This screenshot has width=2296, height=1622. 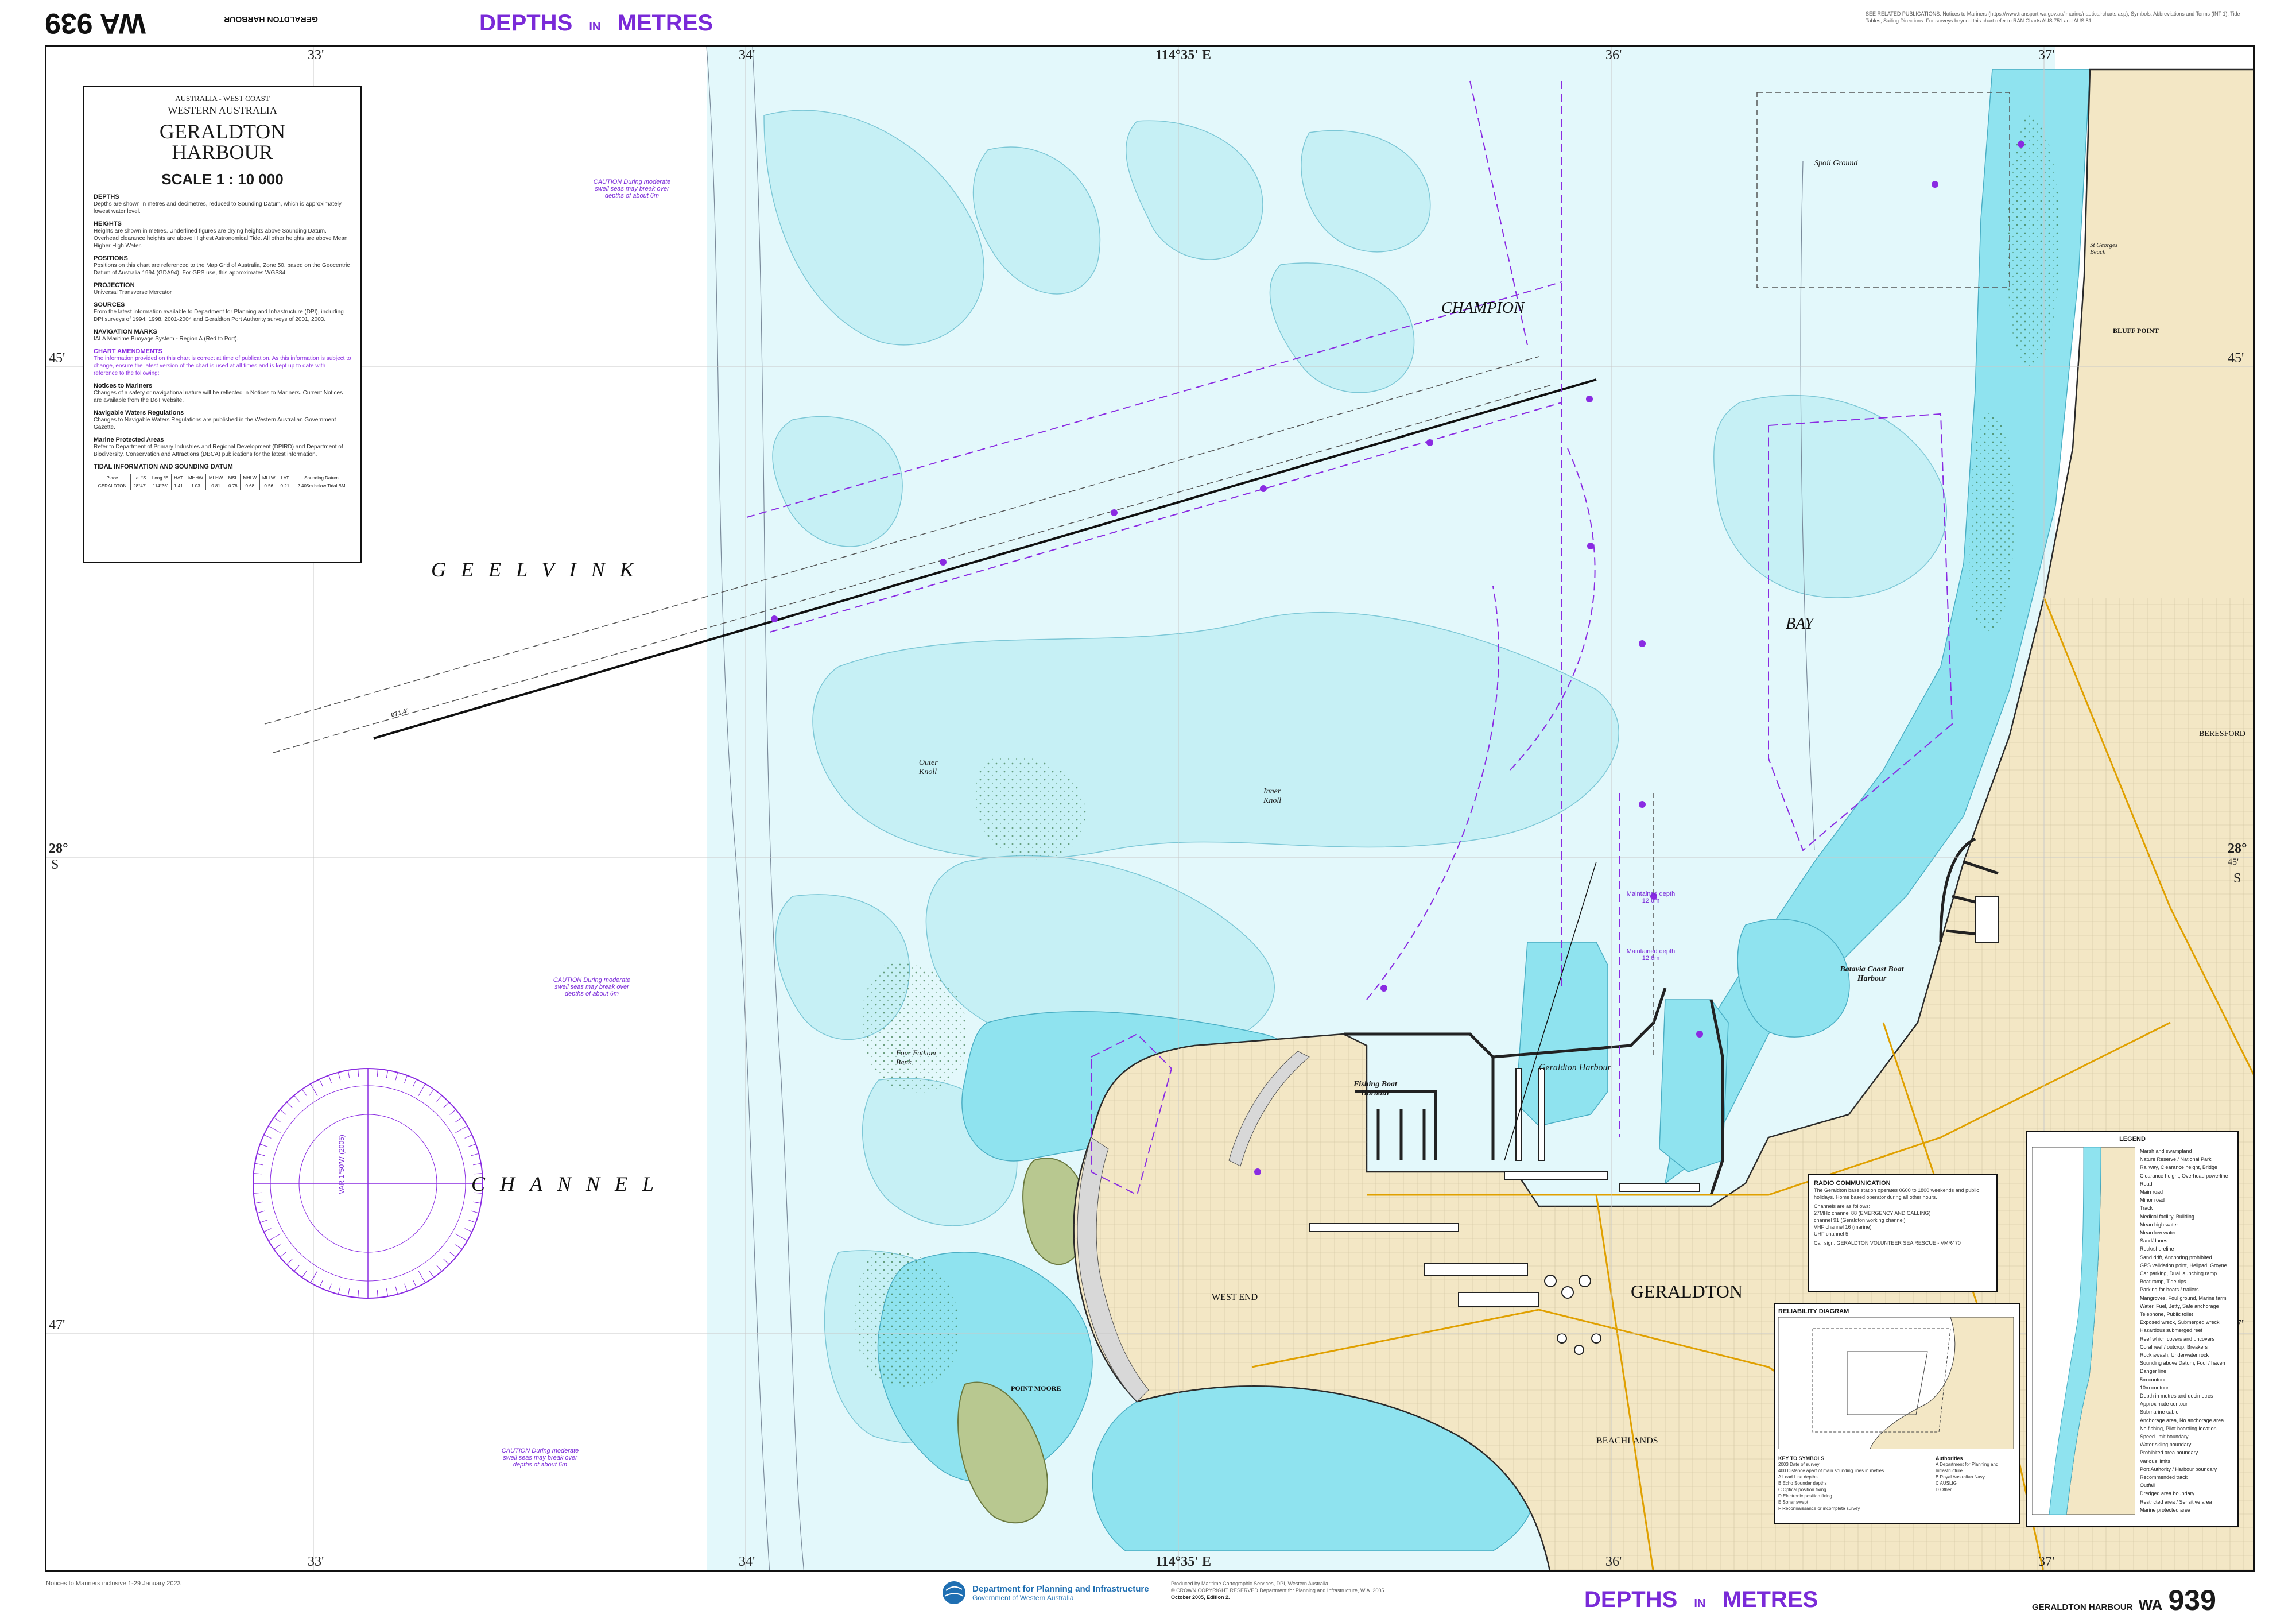 I want to click on legend-item: Port Authority / Harbour boundary, so click(x=2178, y=1469).